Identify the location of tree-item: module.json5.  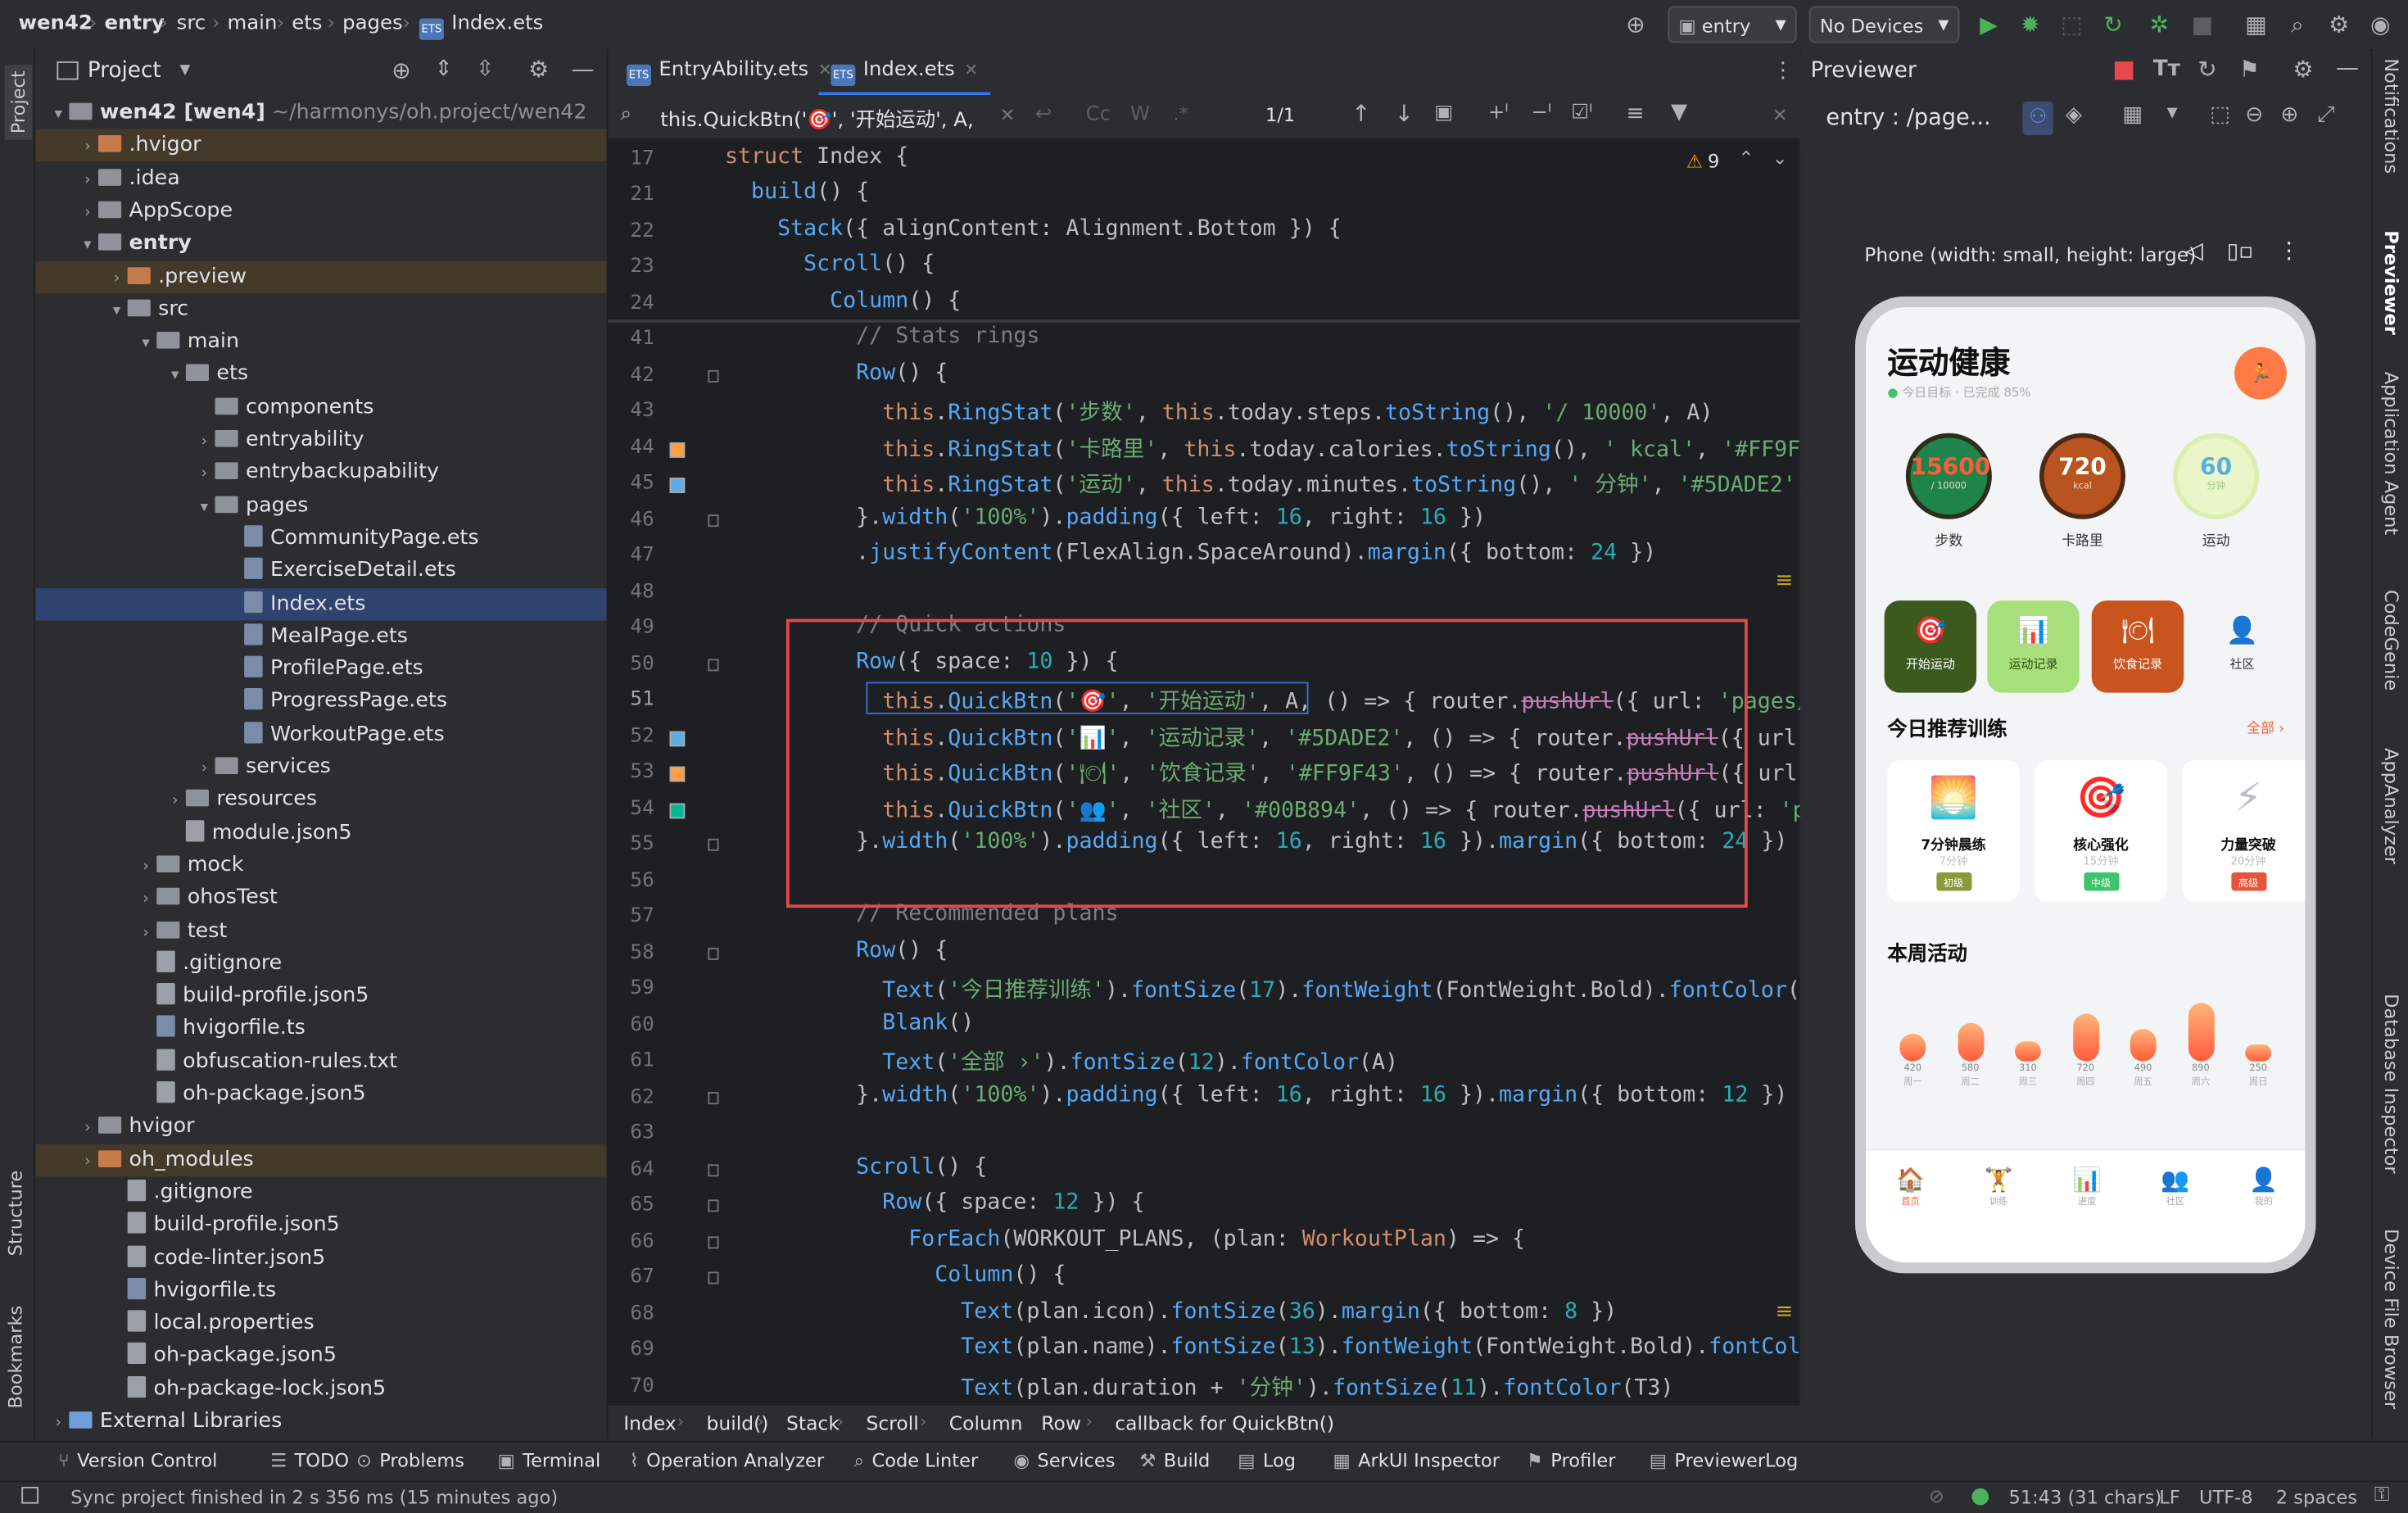
(321, 833).